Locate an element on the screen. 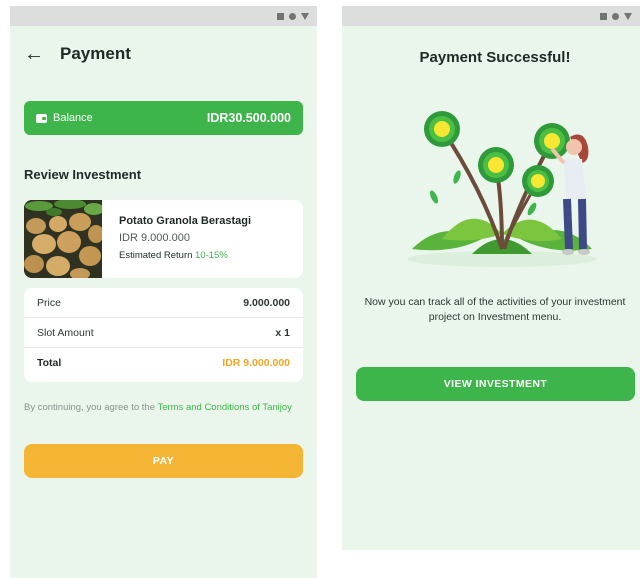 The height and width of the screenshot is (578, 640). plant-illustration is located at coordinates (502, 189).